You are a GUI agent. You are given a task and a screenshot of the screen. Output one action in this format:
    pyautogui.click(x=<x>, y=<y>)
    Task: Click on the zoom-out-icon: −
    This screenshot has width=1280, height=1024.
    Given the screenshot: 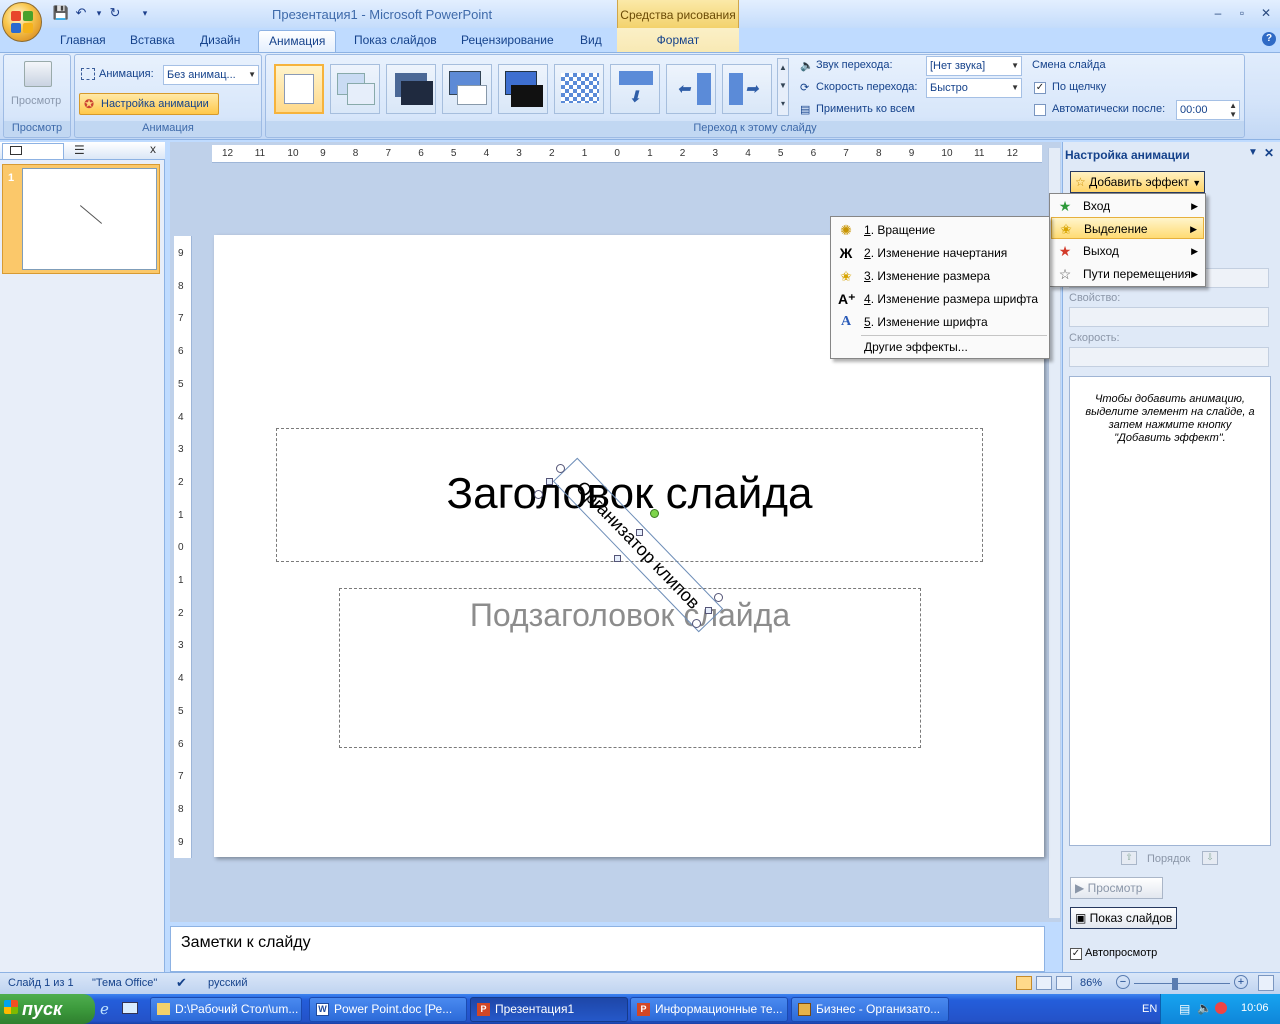 What is the action you would take?
    pyautogui.click(x=1123, y=982)
    